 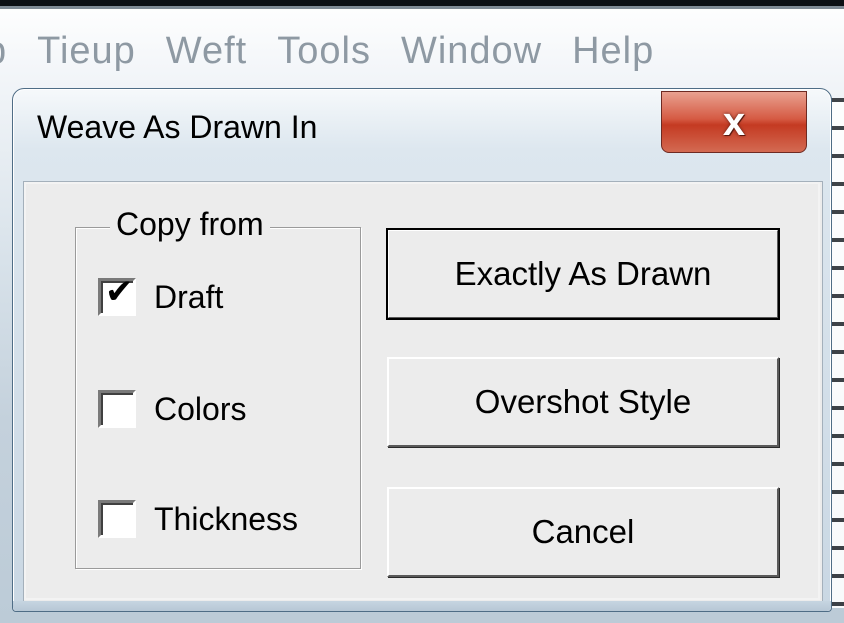 What do you see at coordinates (471, 51) in the screenshot?
I see `menu-item-window: Window` at bounding box center [471, 51].